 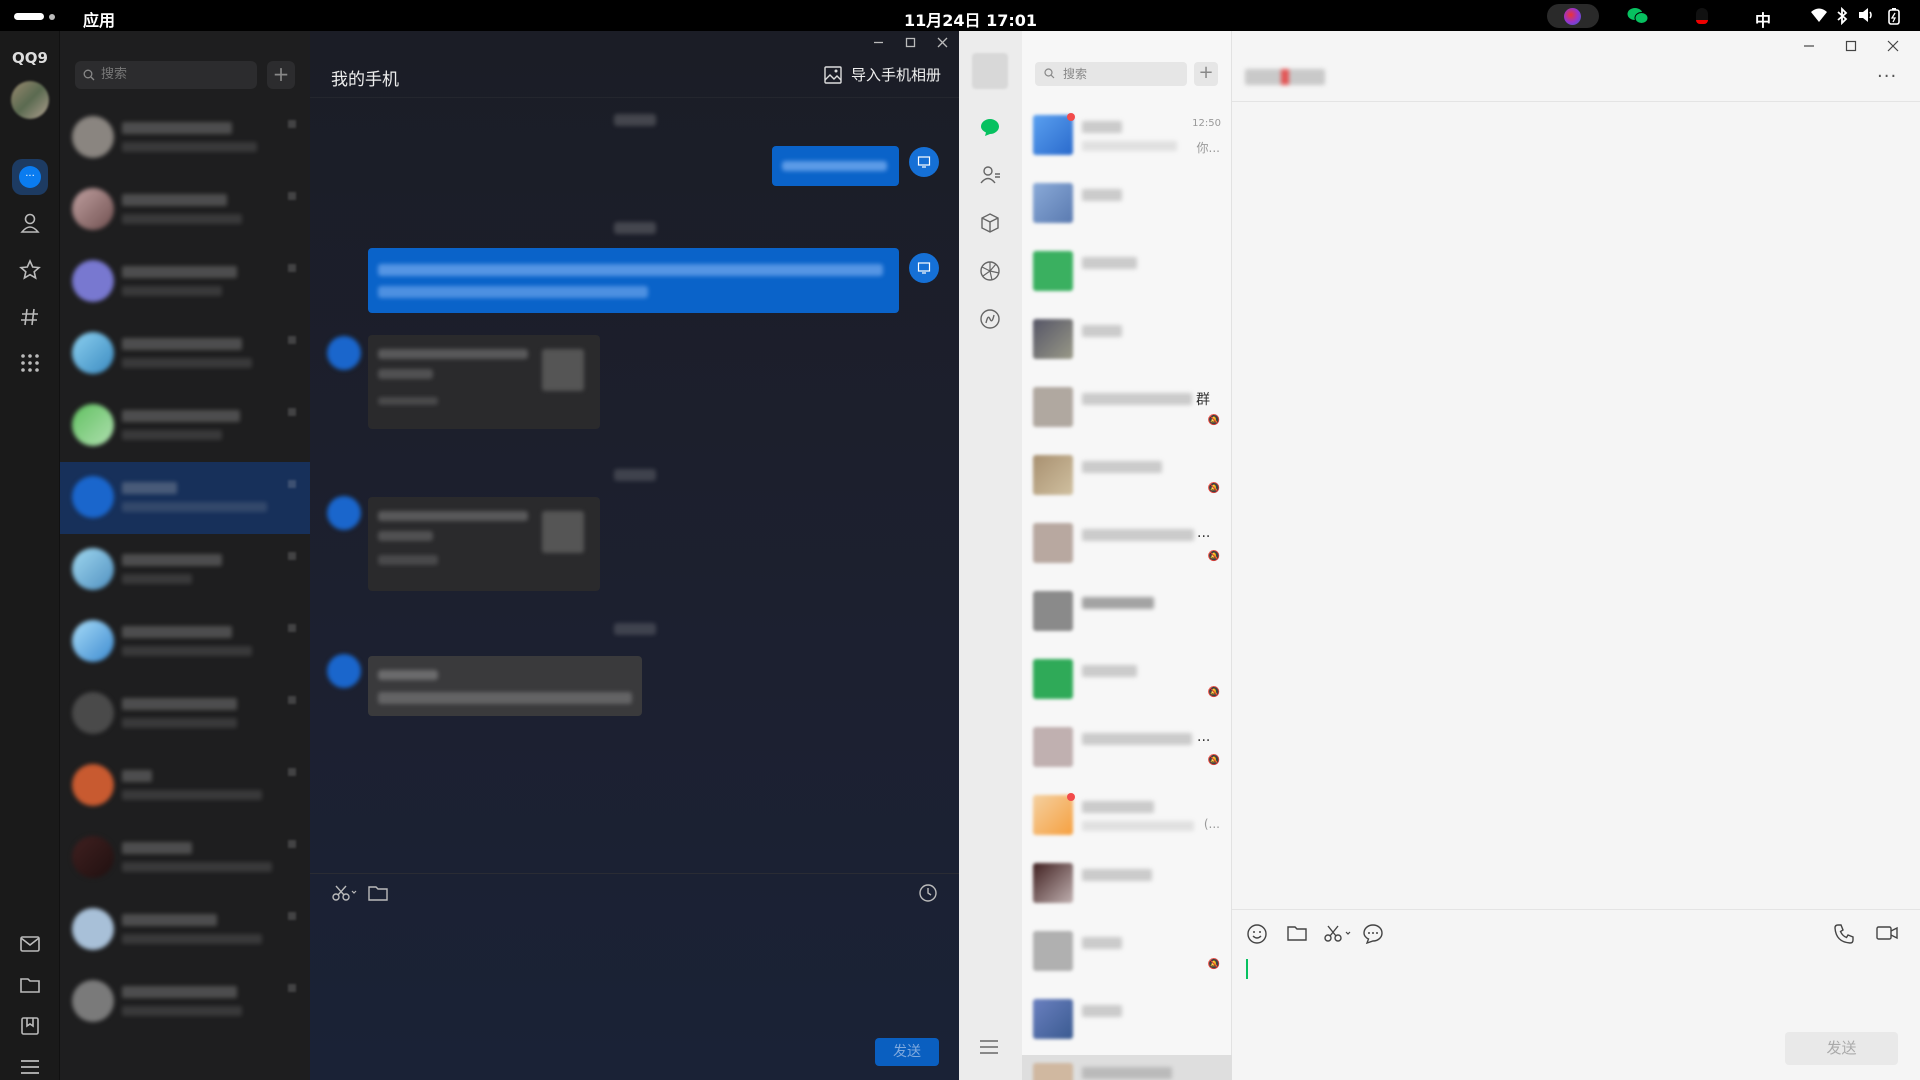 What do you see at coordinates (30, 270) in the screenshot?
I see `favorites-icon` at bounding box center [30, 270].